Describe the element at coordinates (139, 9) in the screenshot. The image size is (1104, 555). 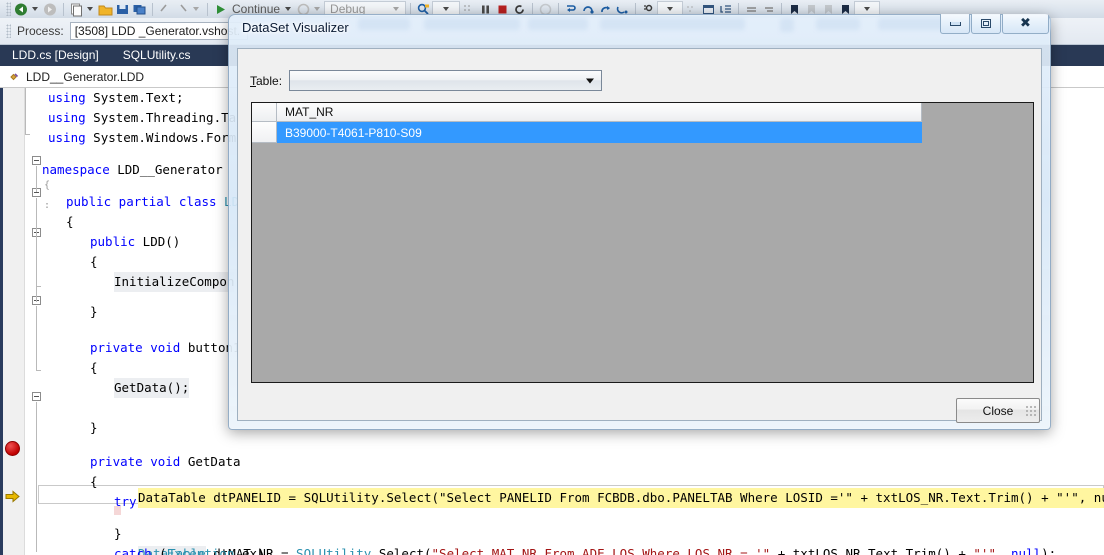
I see `save-all-icon` at that location.